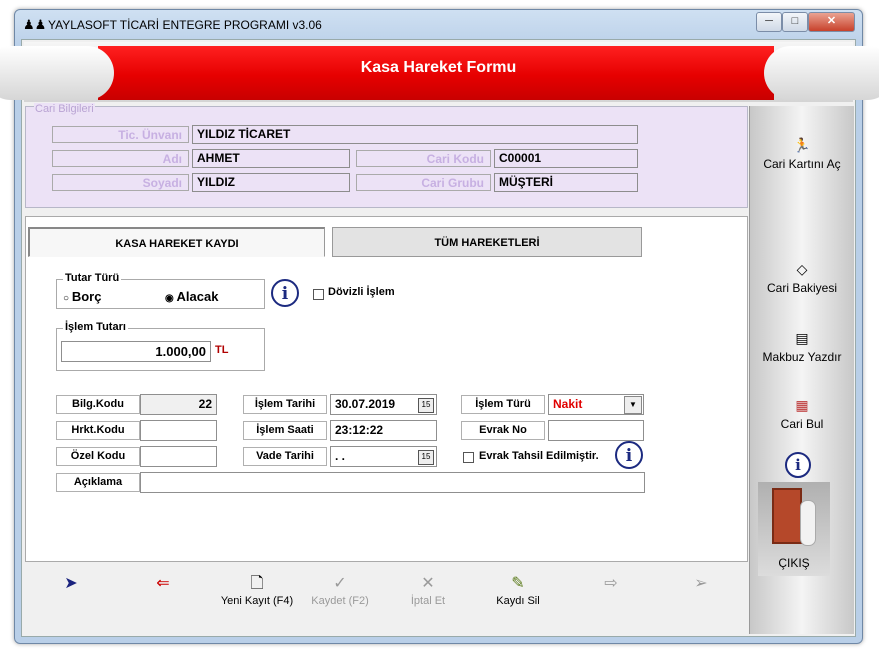 This screenshot has width=879, height=659. What do you see at coordinates (285, 404) in the screenshot?
I see `islem-tarihi-label: İşlem Tarihi` at bounding box center [285, 404].